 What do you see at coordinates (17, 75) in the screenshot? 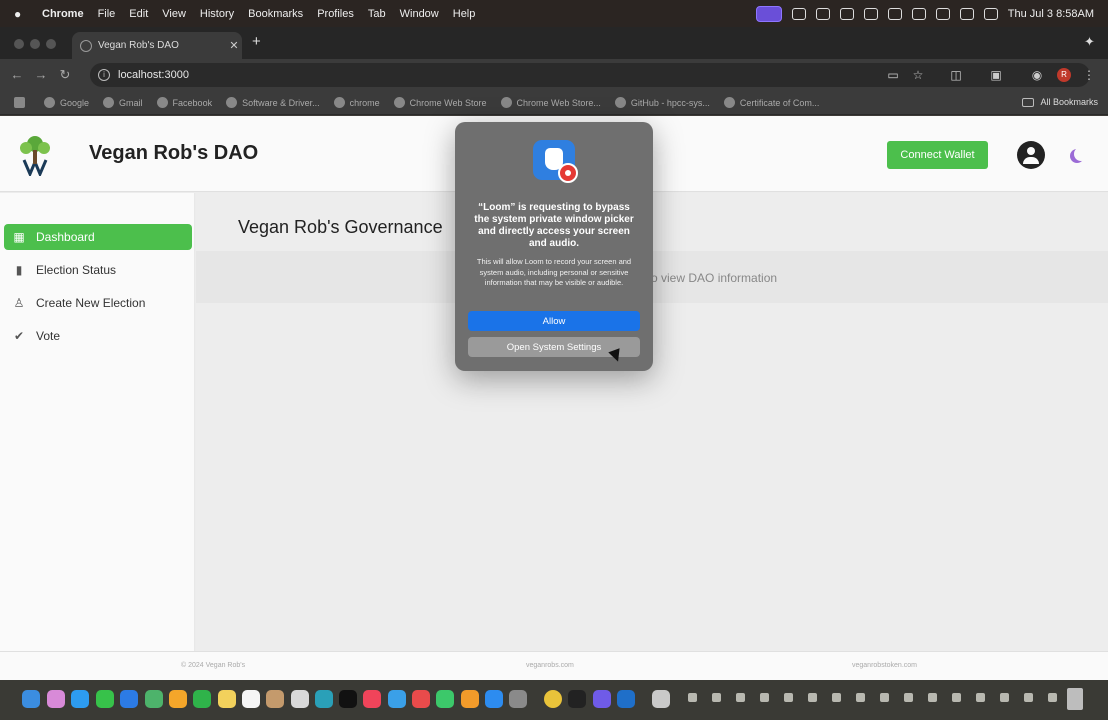
I see `back-icon: ←` at bounding box center [17, 75].